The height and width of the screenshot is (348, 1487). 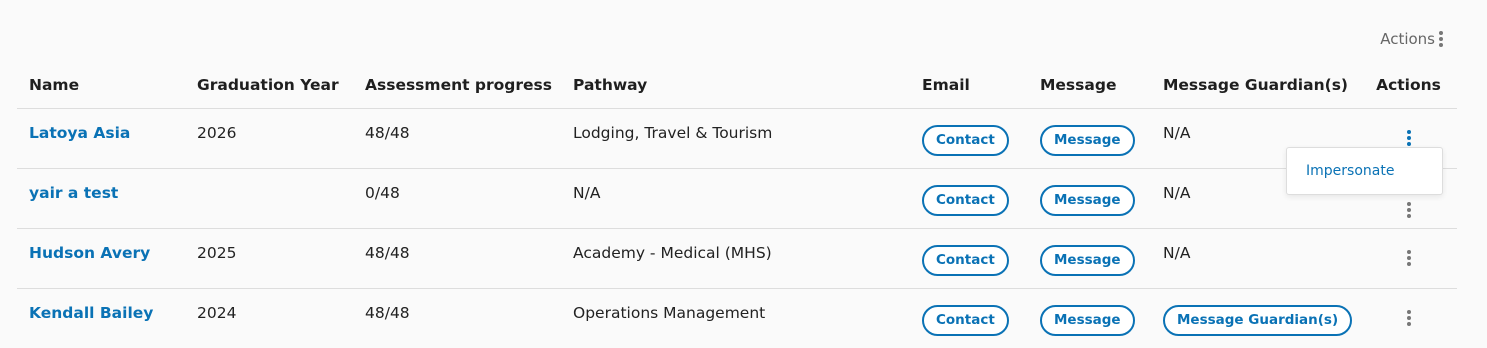 What do you see at coordinates (269, 139) in the screenshot?
I see `graduation-year: 2026` at bounding box center [269, 139].